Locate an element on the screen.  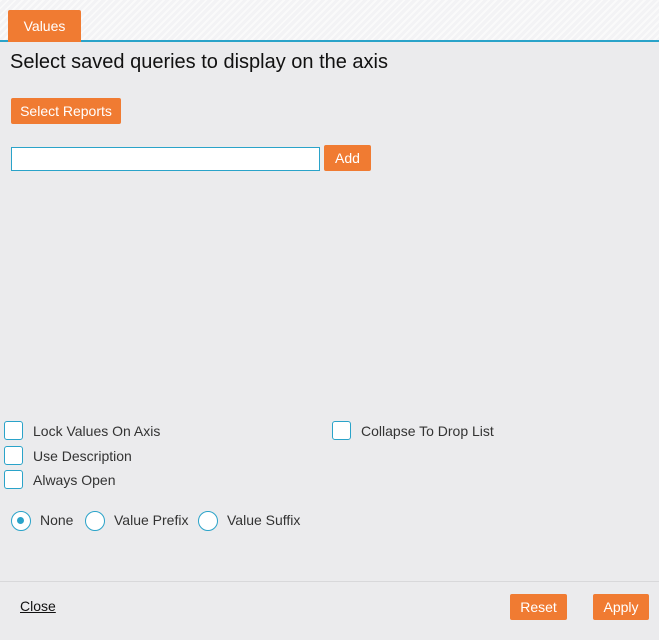
tab-values-label: Values is located at coordinates (44, 26).